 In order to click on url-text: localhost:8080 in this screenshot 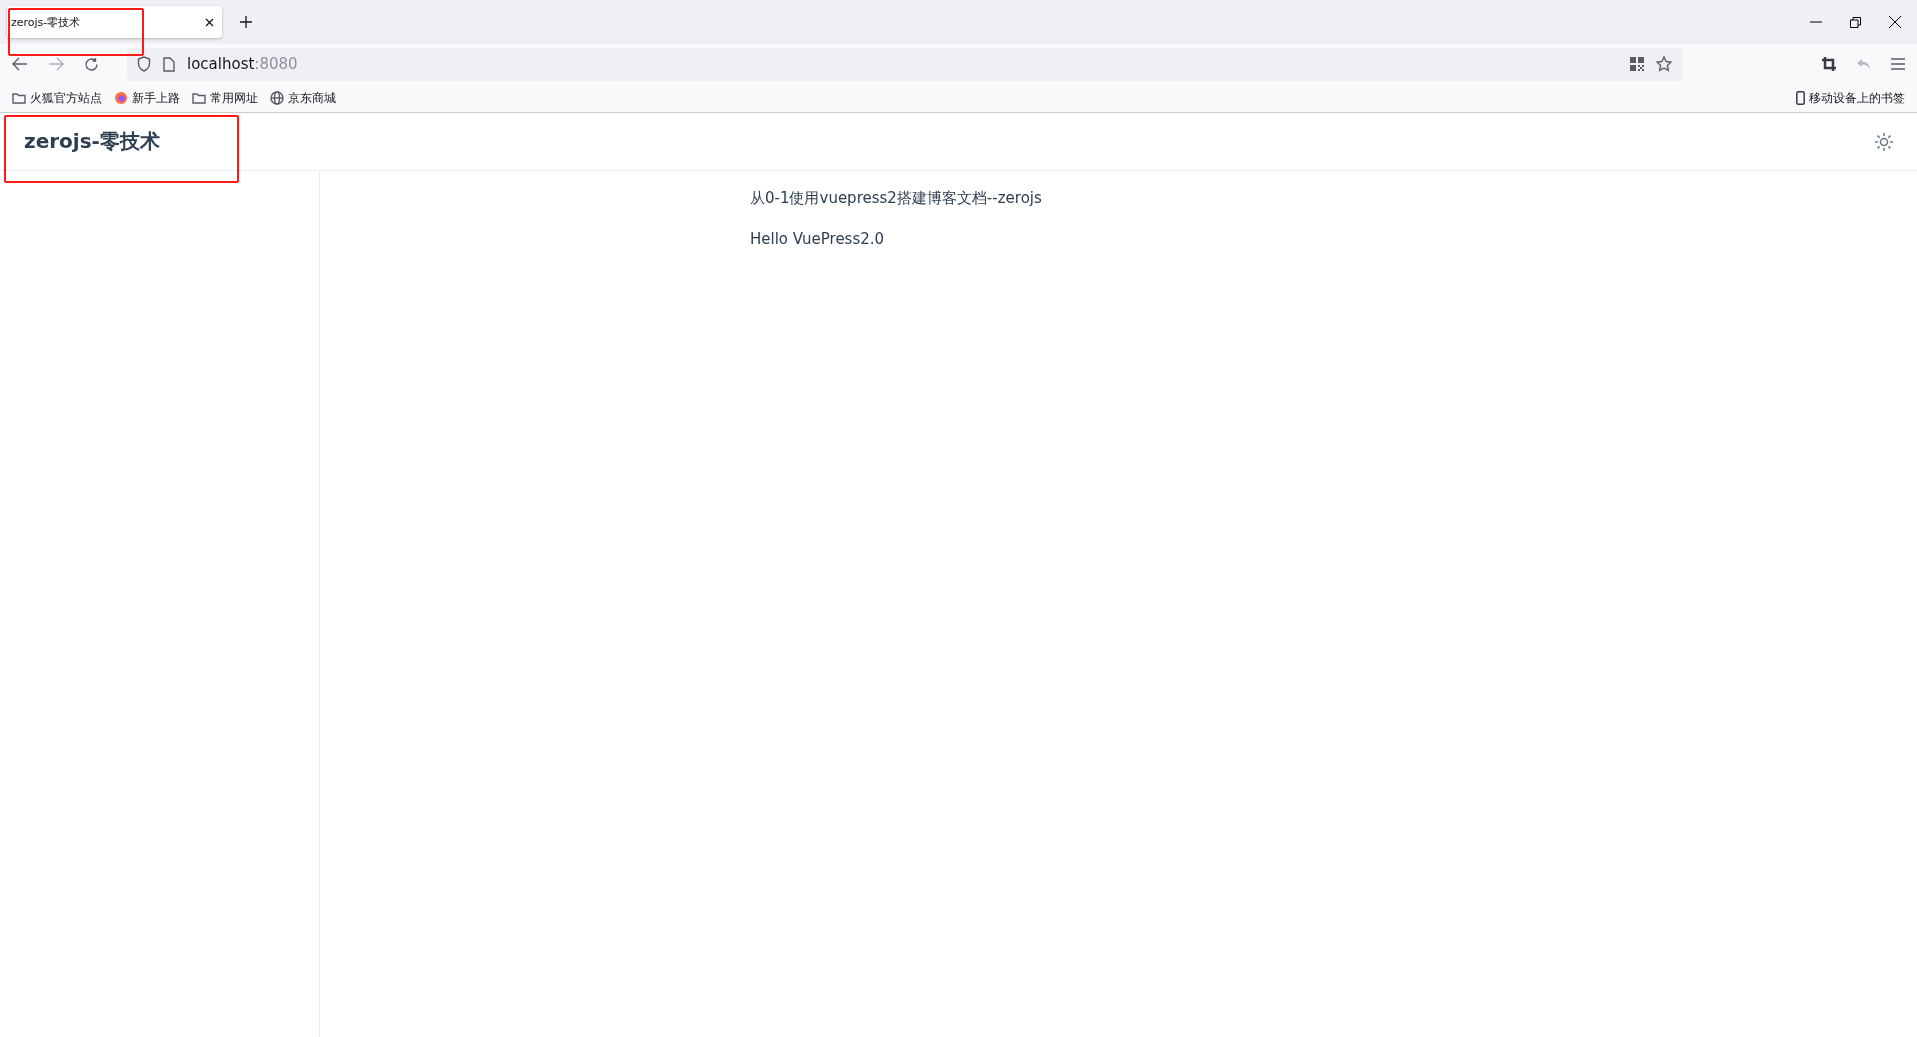, I will do `click(242, 64)`.